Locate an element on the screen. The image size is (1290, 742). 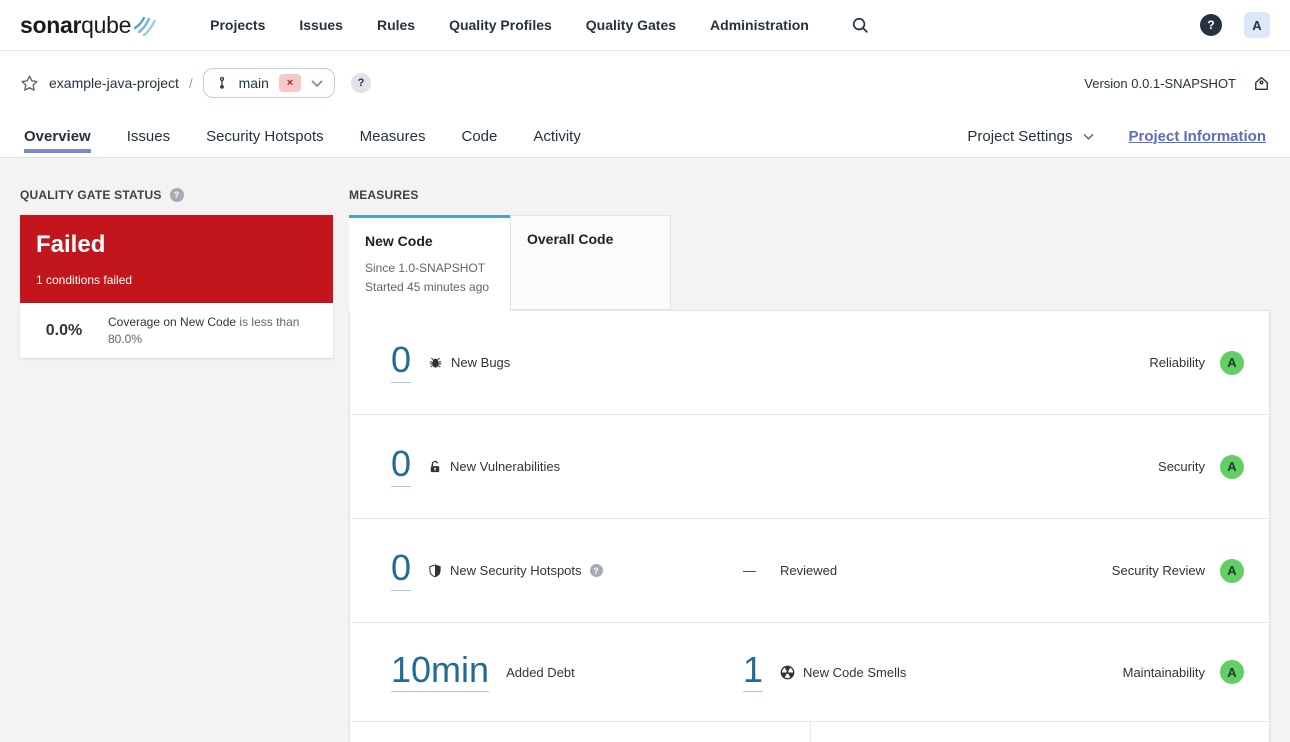
new-vulnerabilities-label-group: New Vulnerabilities is located at coordinates (494, 466).